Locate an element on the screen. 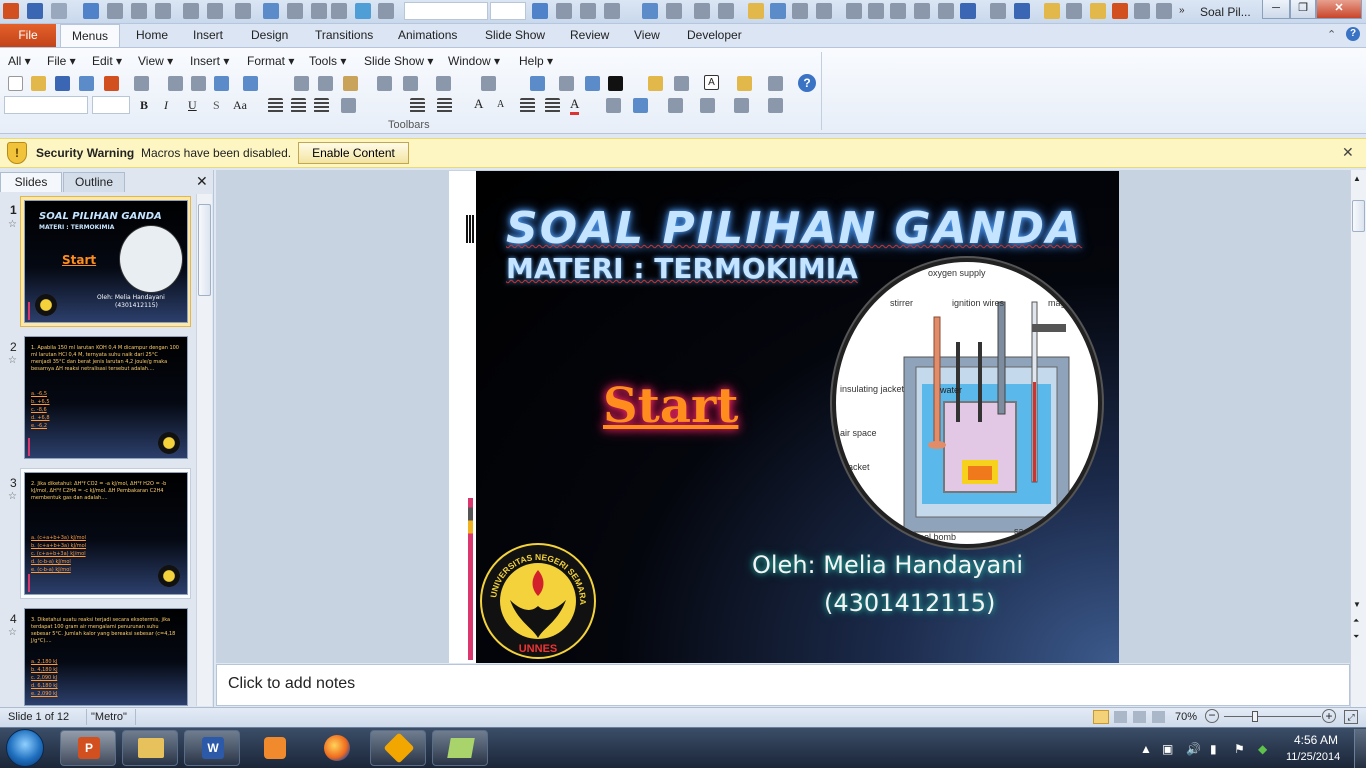 This screenshot has height=768, width=1366. menu-window: Window ▾ is located at coordinates (474, 61).